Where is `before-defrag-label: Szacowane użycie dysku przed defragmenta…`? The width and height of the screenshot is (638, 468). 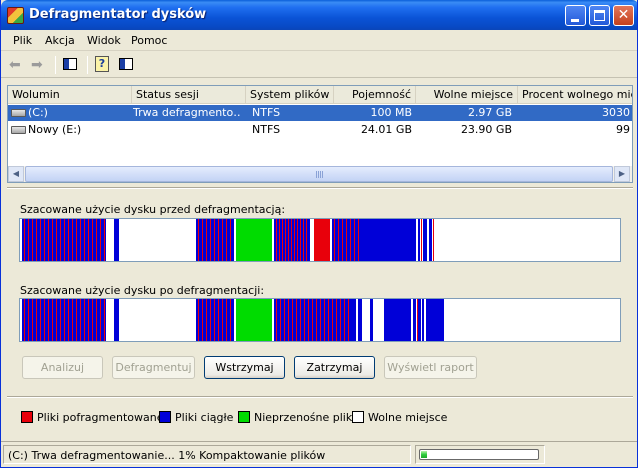
before-defrag-label: Szacowane użycie dysku przed defragmenta… is located at coordinates (153, 209).